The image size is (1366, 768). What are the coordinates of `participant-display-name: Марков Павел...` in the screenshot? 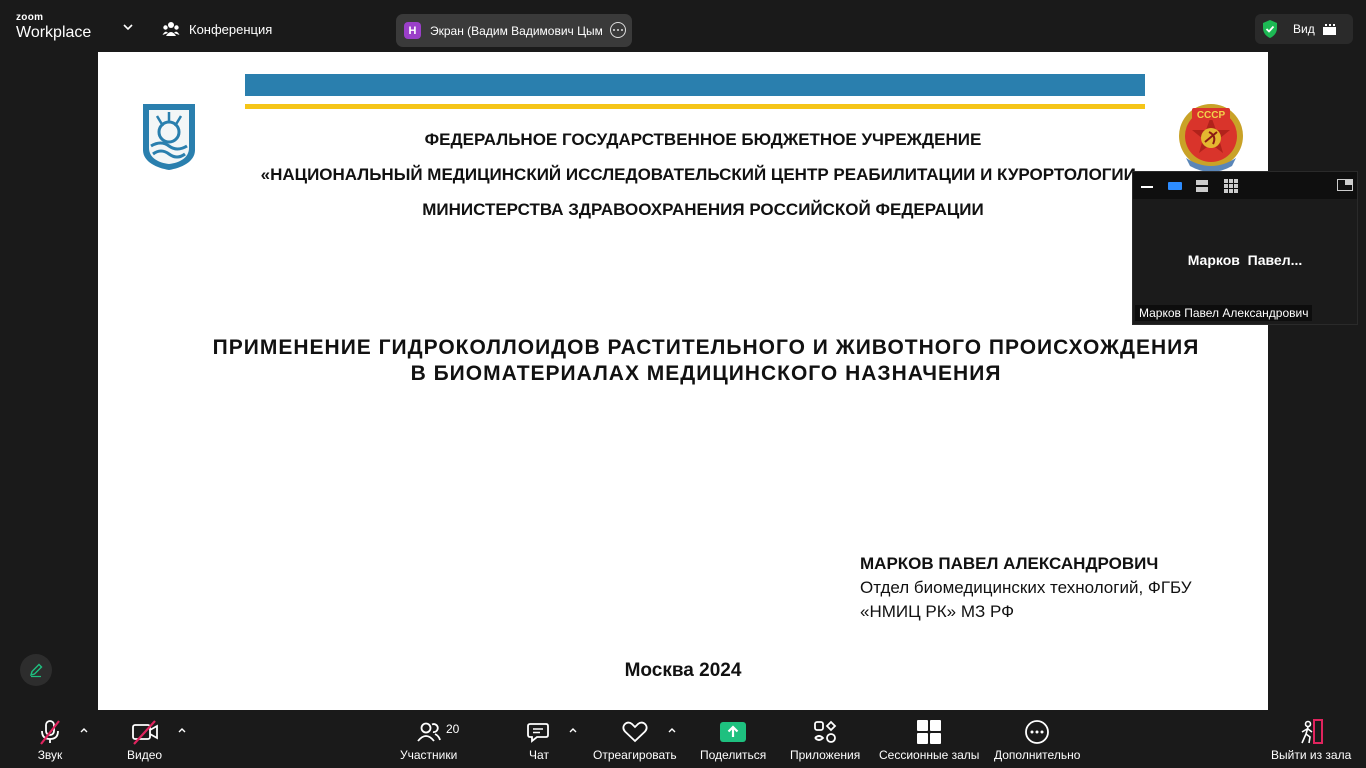 It's located at (1245, 260).